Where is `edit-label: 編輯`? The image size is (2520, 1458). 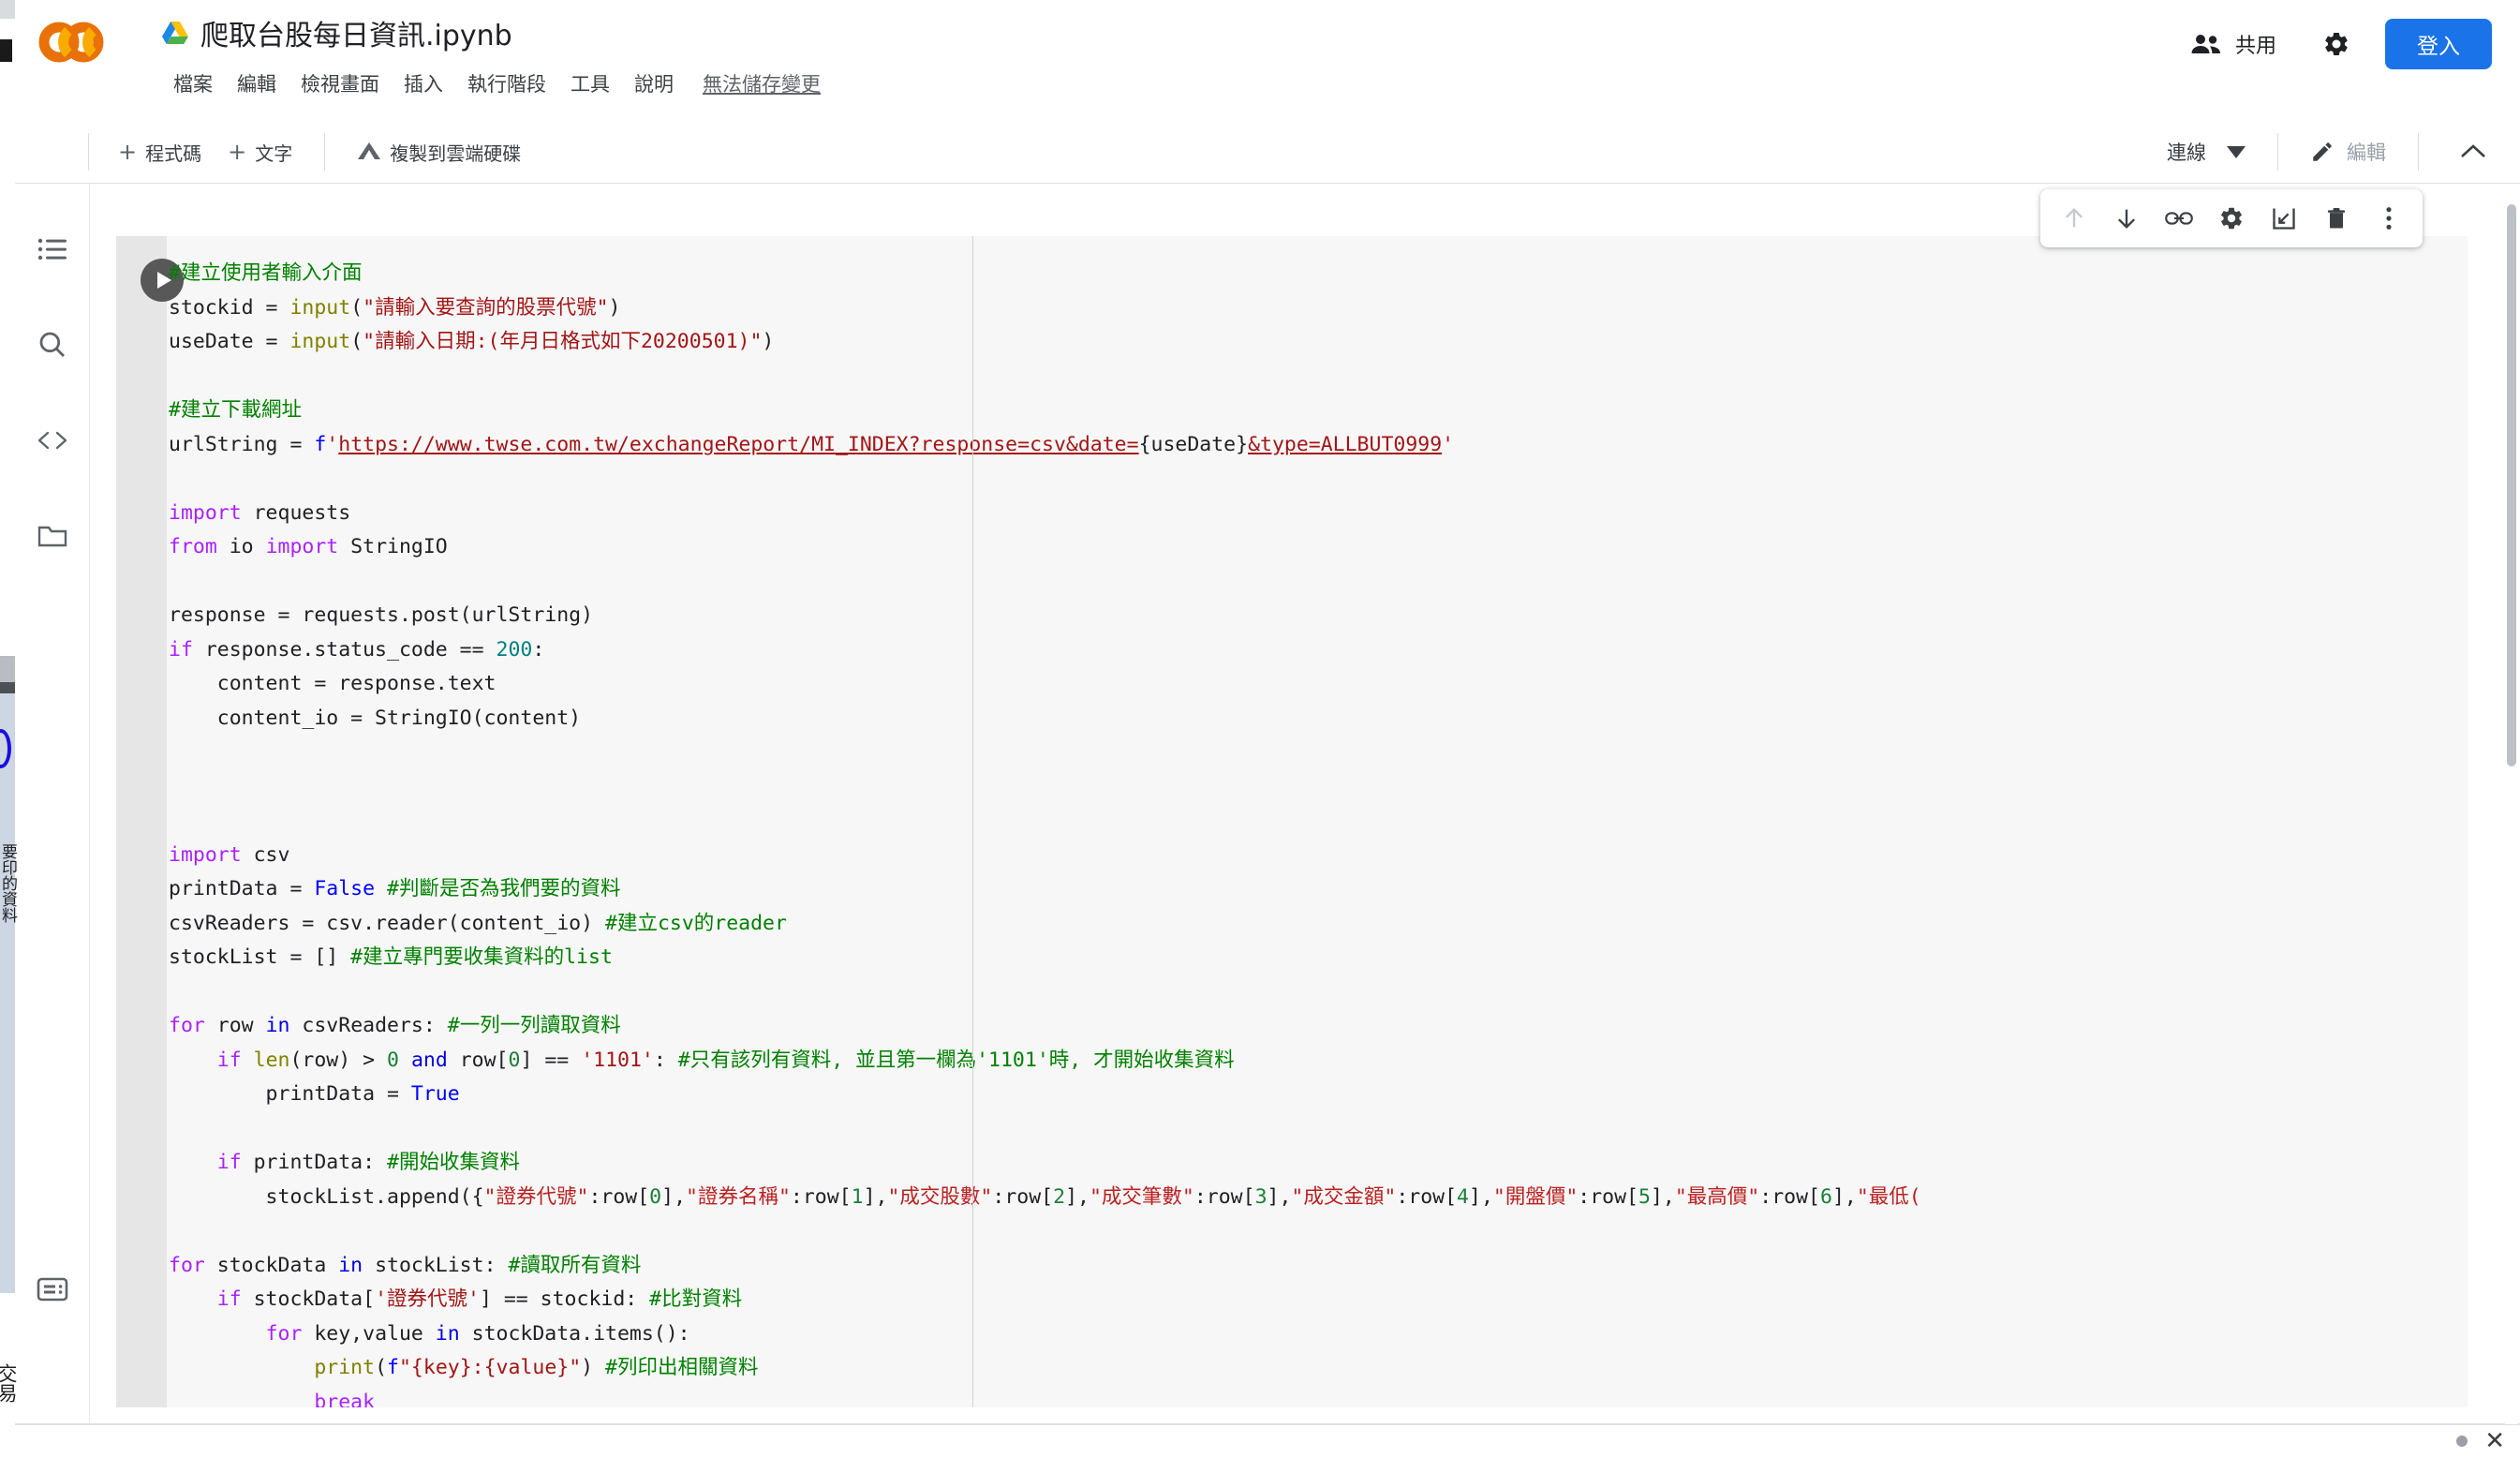 edit-label: 編輯 is located at coordinates (2366, 152).